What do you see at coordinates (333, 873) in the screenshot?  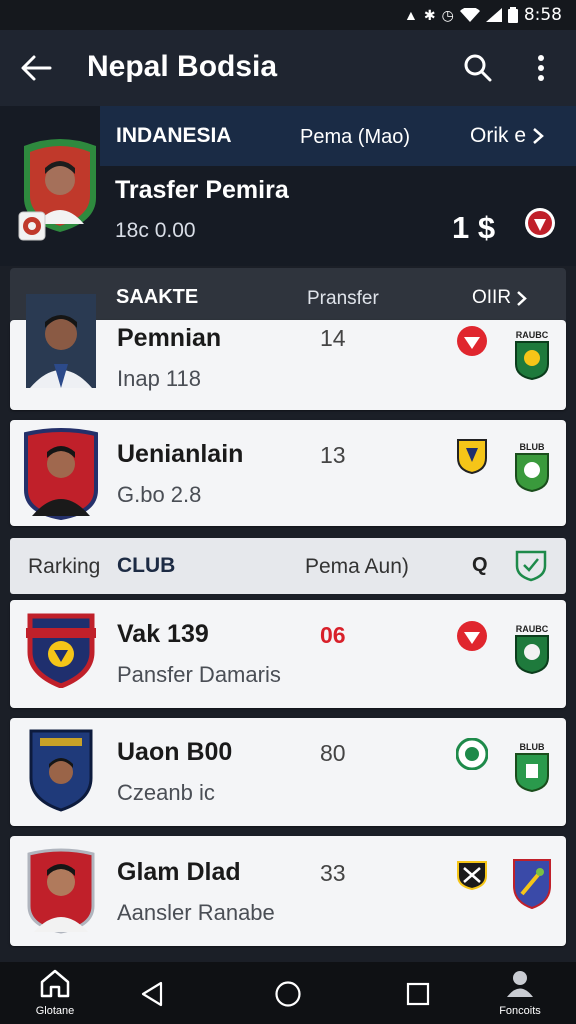 I see `club-number: 33` at bounding box center [333, 873].